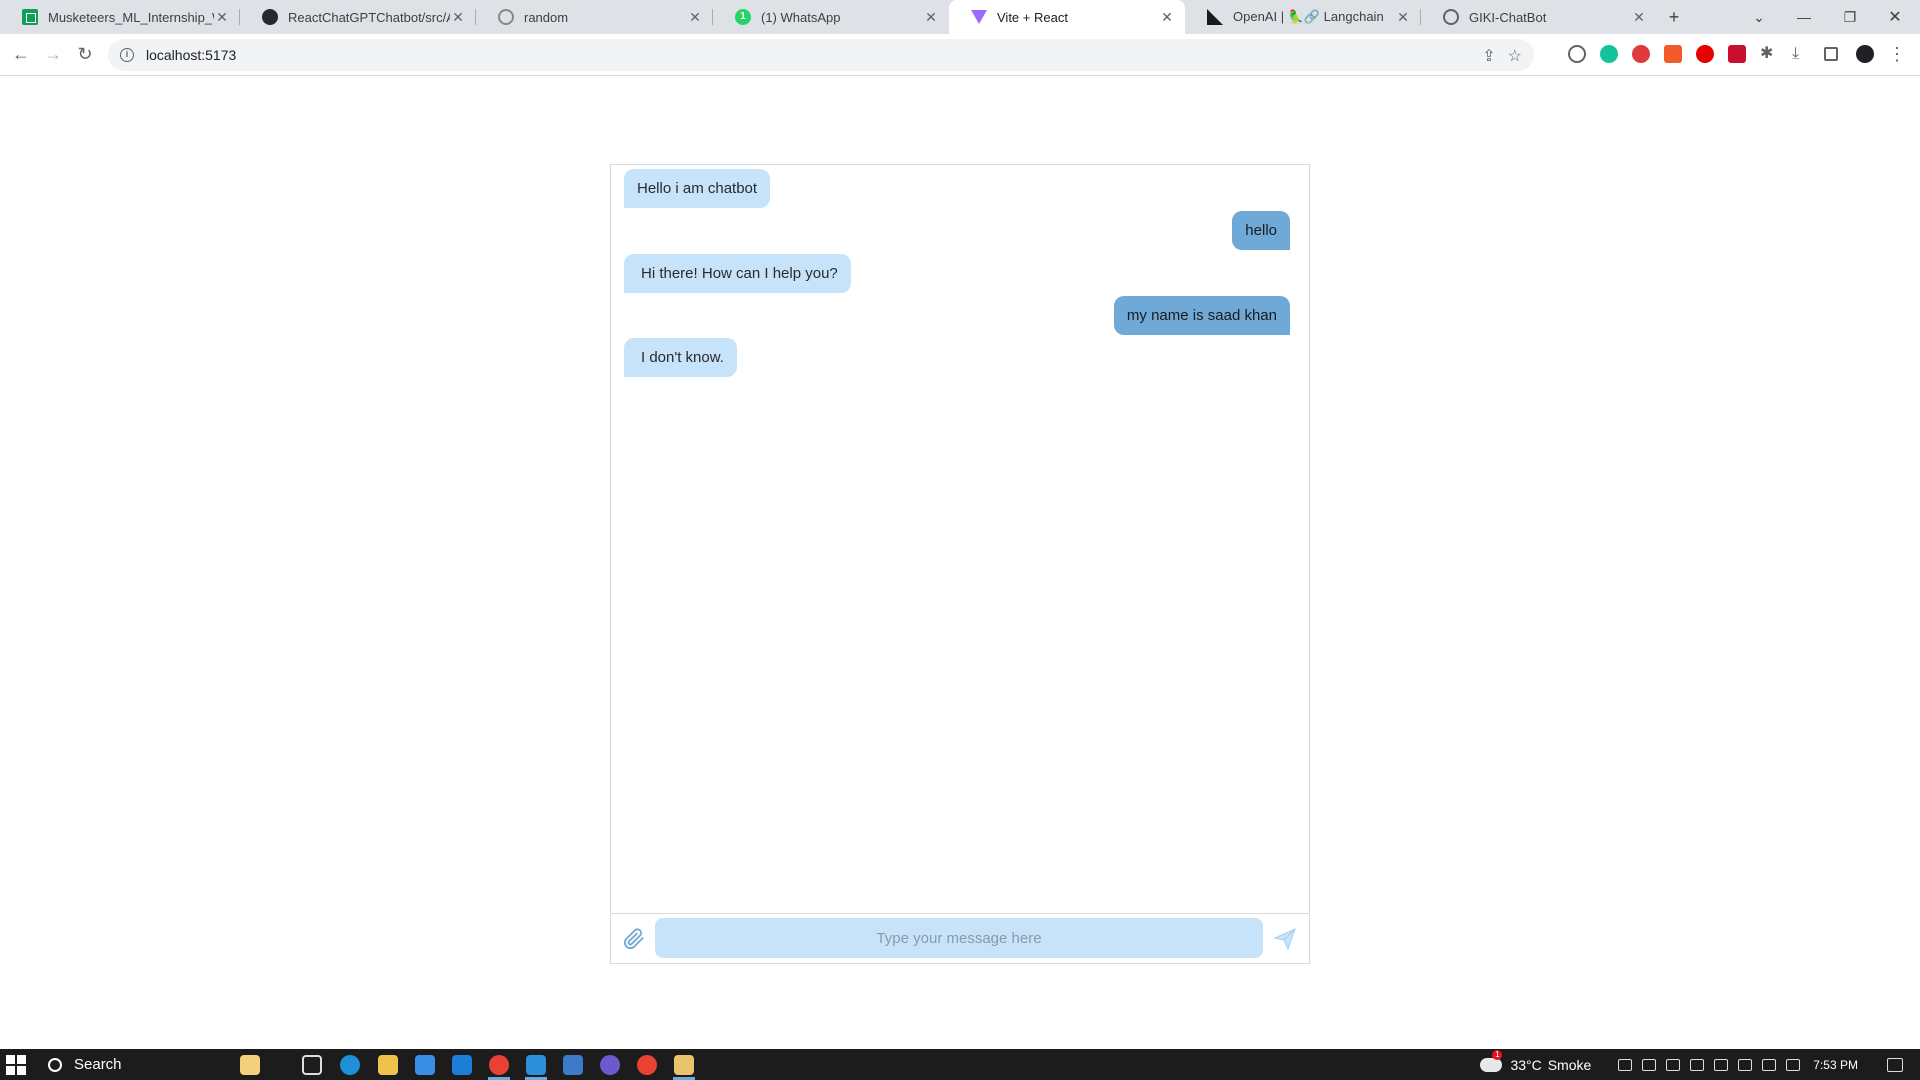 The width and height of the screenshot is (1920, 1080). I want to click on minimize-icon: —, so click(1804, 17).